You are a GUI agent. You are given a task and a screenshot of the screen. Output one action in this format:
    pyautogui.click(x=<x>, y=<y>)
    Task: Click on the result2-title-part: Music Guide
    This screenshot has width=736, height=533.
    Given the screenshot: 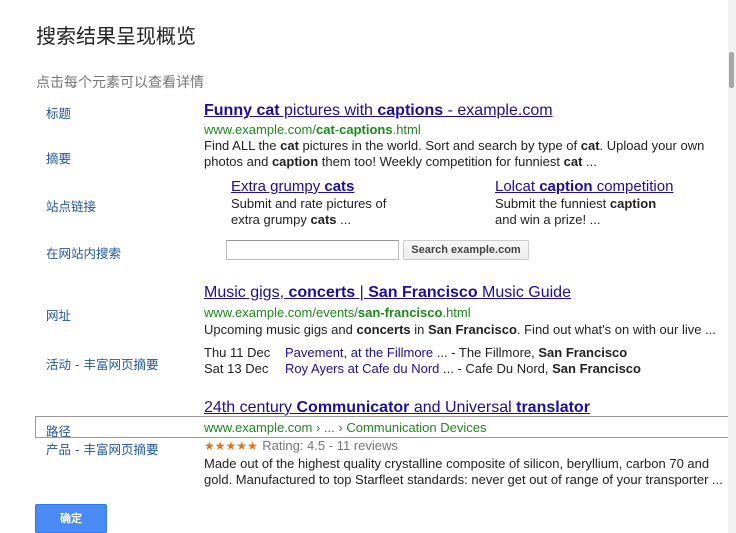 What is the action you would take?
    pyautogui.click(x=524, y=292)
    